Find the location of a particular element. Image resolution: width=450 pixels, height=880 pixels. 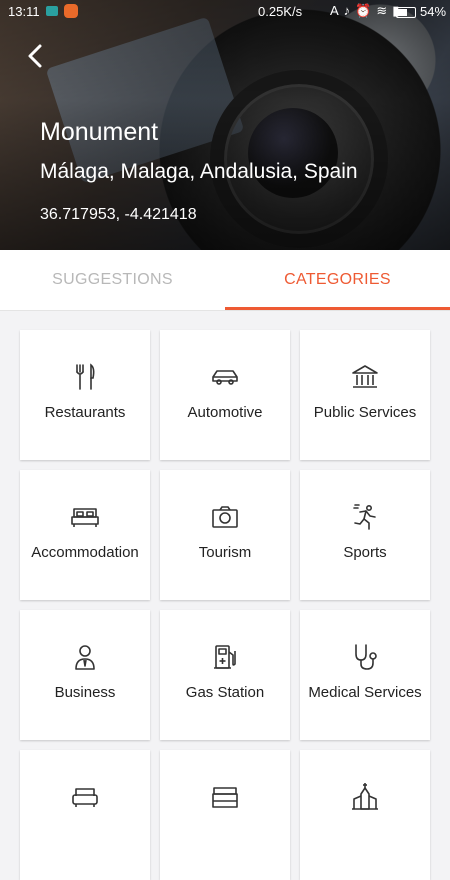

category-label: Gas Station is located at coordinates (225, 692).